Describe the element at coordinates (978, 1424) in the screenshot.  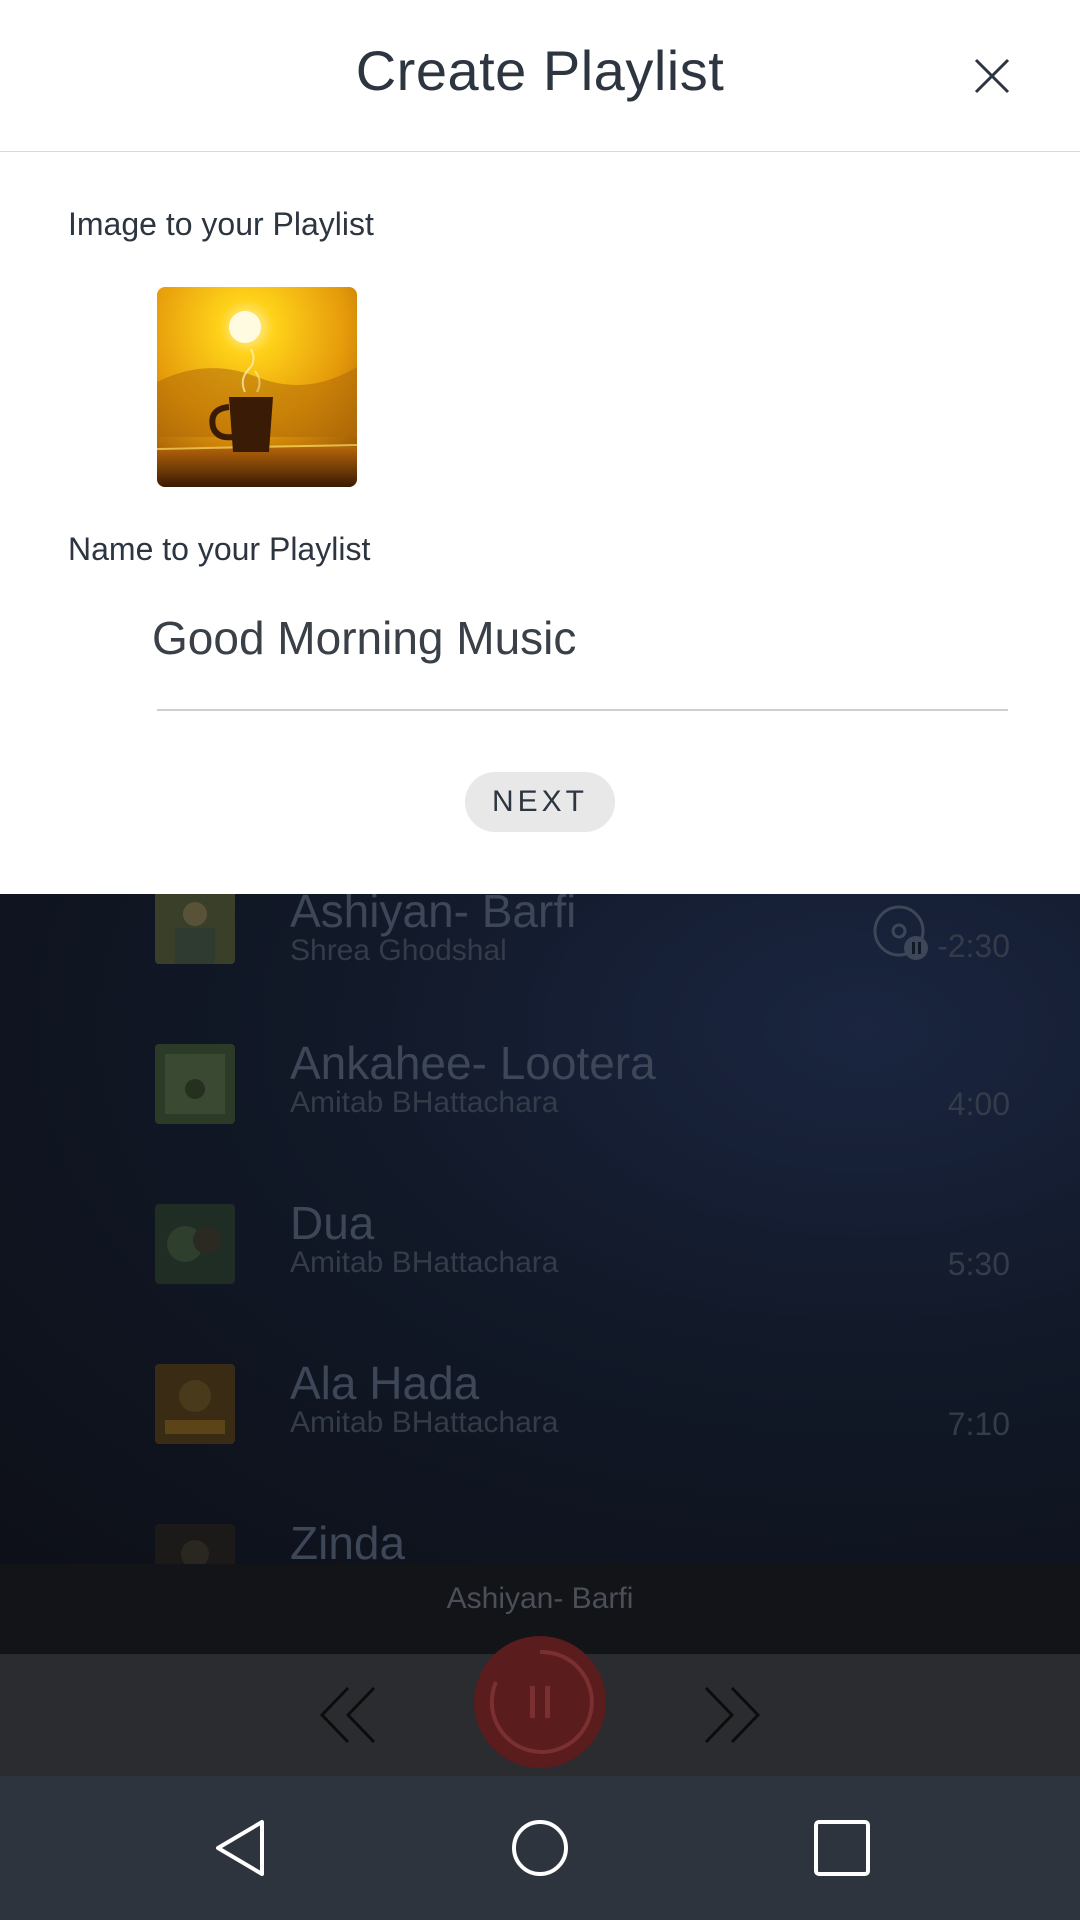
I see `song-duration: 7:10` at that location.